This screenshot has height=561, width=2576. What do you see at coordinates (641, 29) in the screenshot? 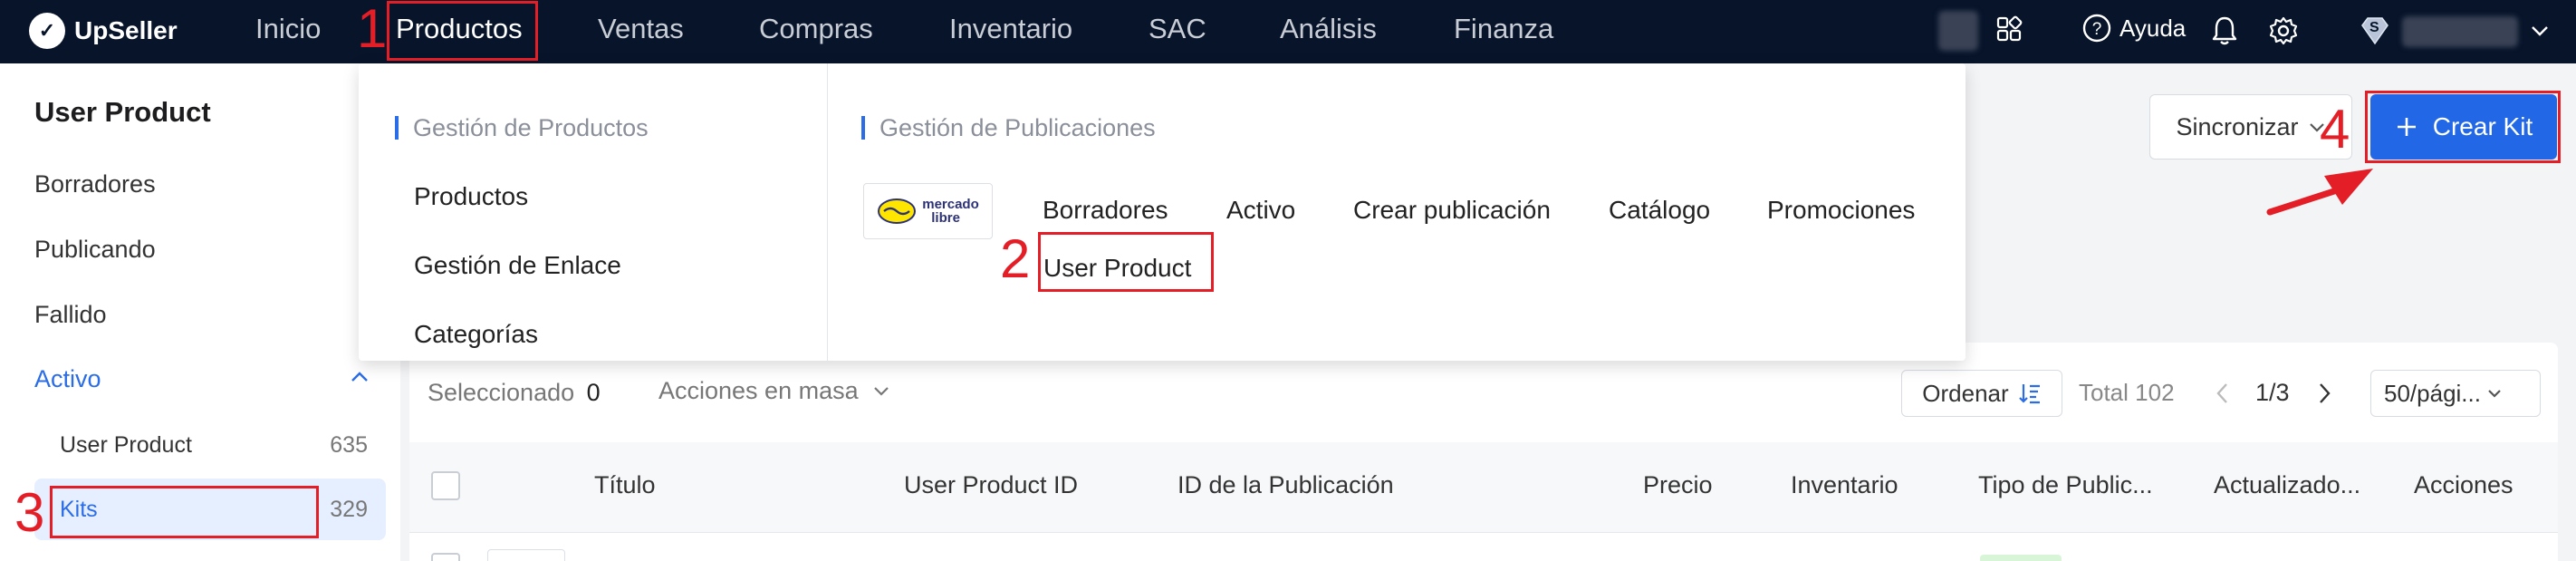
I see `nav-item-ventas: Ventas` at bounding box center [641, 29].